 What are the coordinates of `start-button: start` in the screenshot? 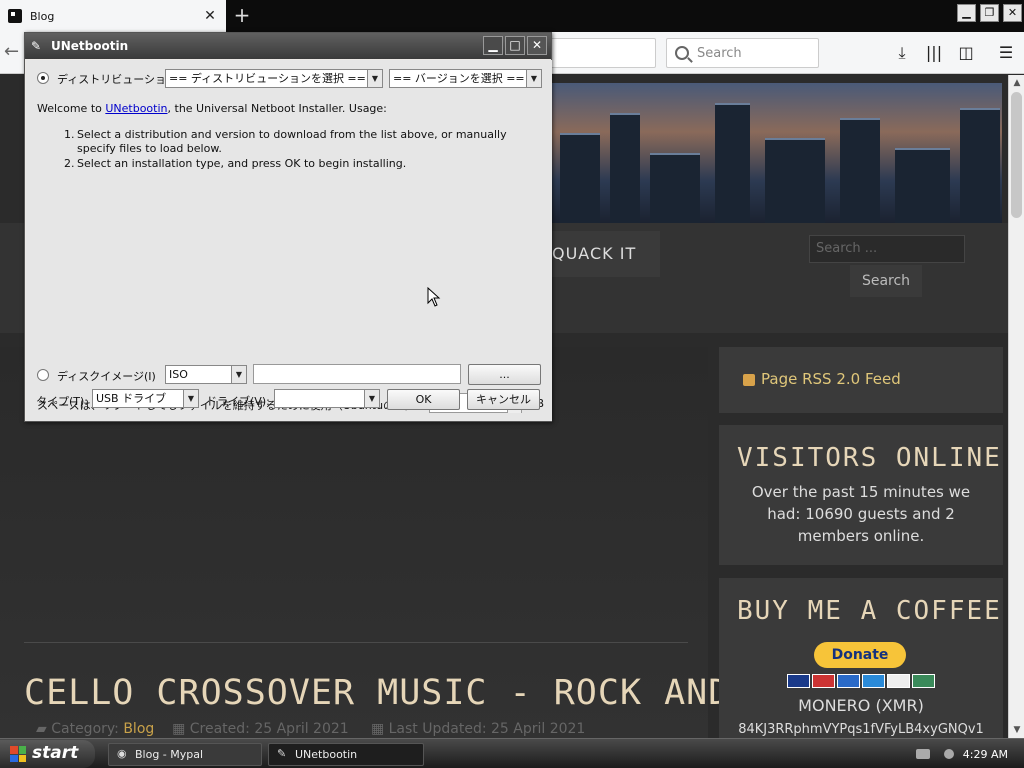 It's located at (47, 754).